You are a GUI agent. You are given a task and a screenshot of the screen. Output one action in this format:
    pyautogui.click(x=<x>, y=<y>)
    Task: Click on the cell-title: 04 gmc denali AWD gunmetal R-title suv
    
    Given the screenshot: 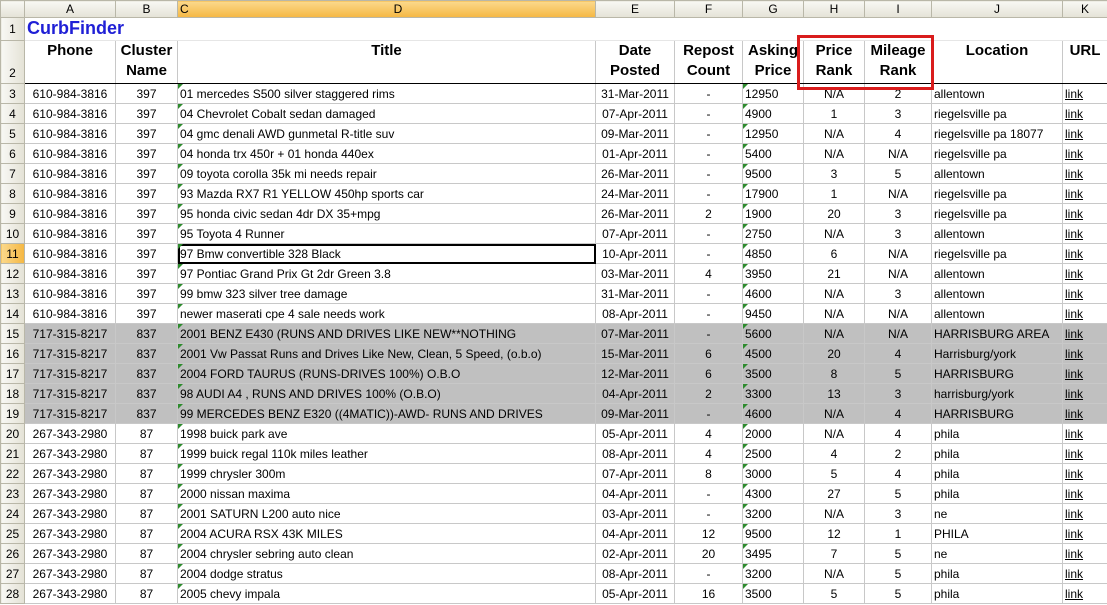 What is the action you would take?
    pyautogui.click(x=386, y=133)
    